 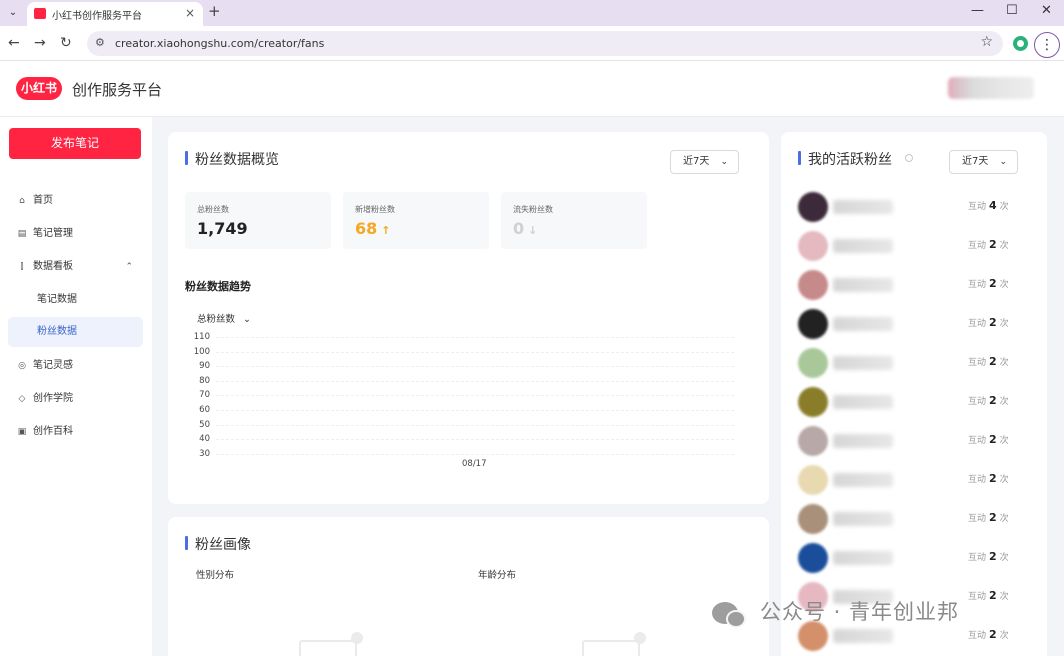 I want to click on address-bar: ⚙ creator.xiaohongshu.com/creator/fans ☆, so click(x=545, y=43).